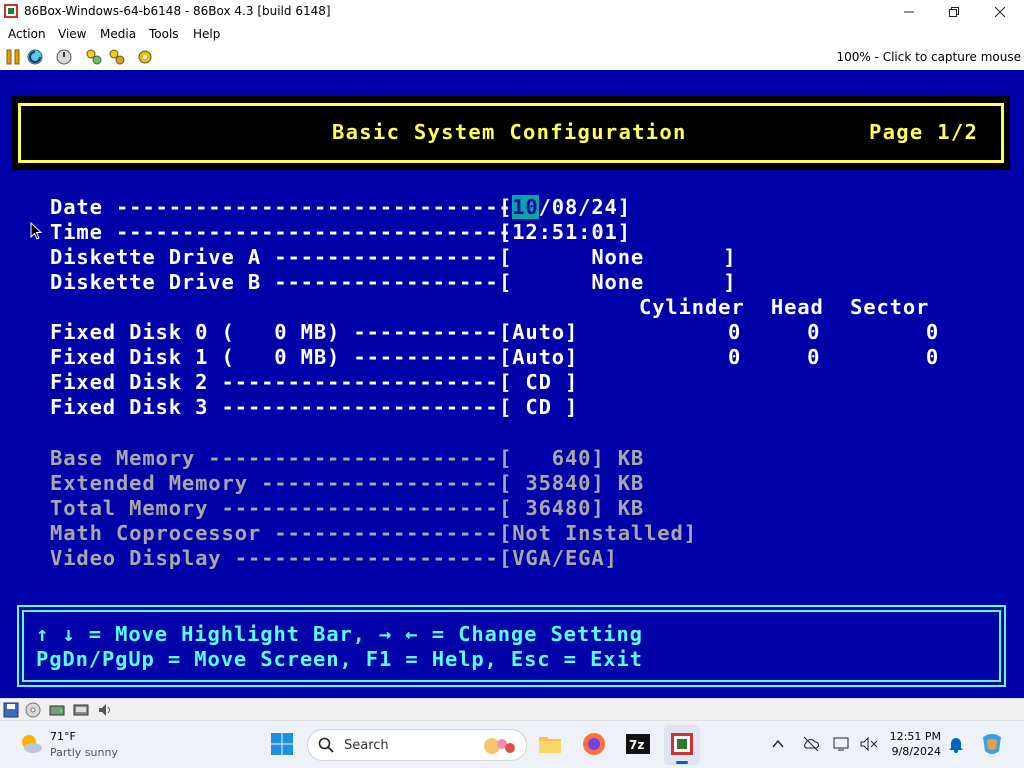  I want to click on math-coprocessor-label: Math Coprocessor -----------------, so click(274, 533).